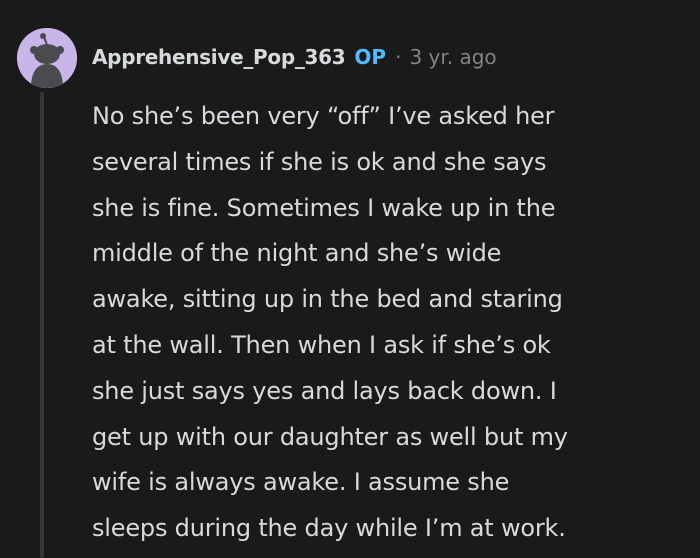 The width and height of the screenshot is (700, 558). Describe the element at coordinates (42, 325) in the screenshot. I see `thread-collapse-line` at that location.